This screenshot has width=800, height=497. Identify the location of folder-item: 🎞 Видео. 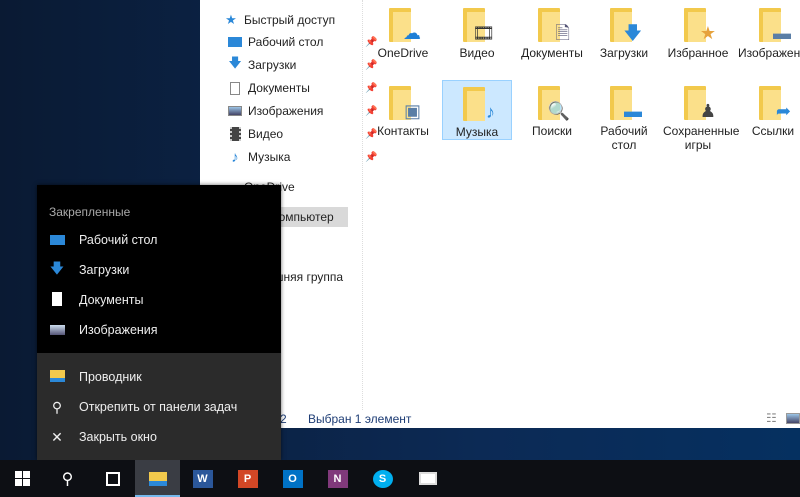
(477, 31).